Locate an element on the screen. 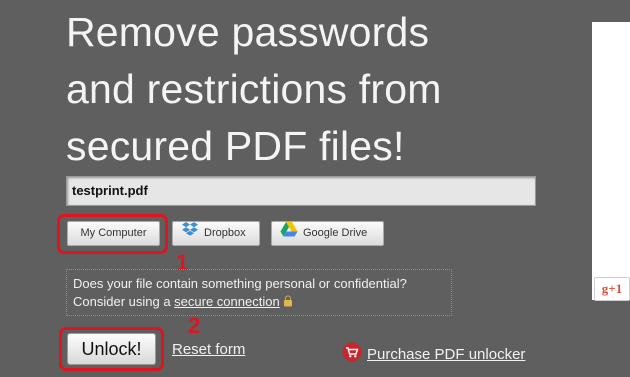 This screenshot has height=377, width=630. google-drive-icon is located at coordinates (289, 233).